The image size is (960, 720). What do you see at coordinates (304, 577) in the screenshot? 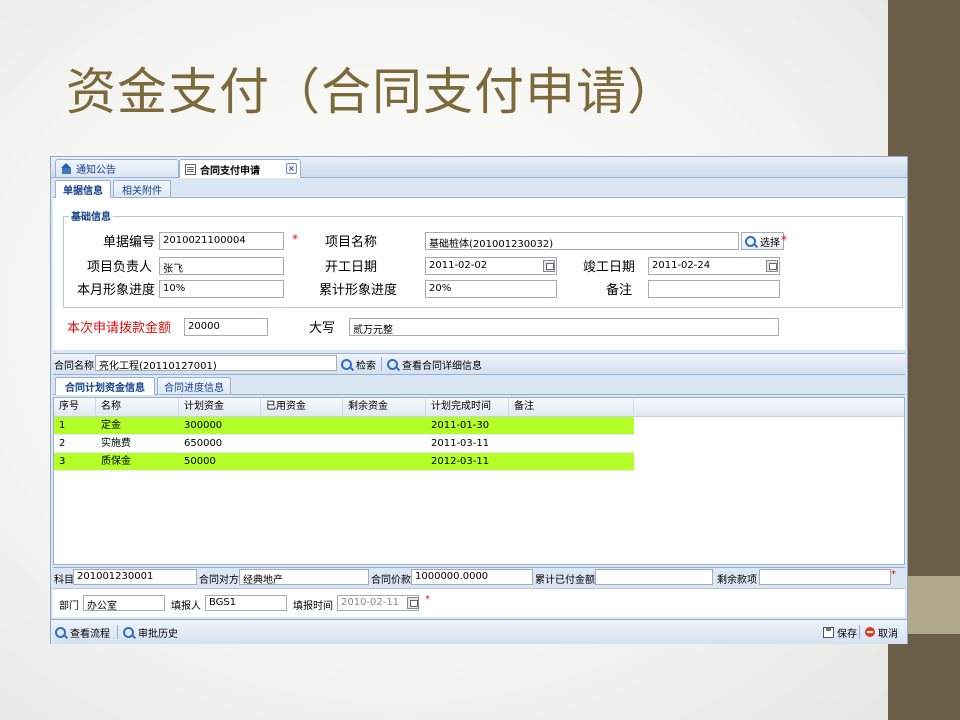
I see `party-field: 经典地产` at bounding box center [304, 577].